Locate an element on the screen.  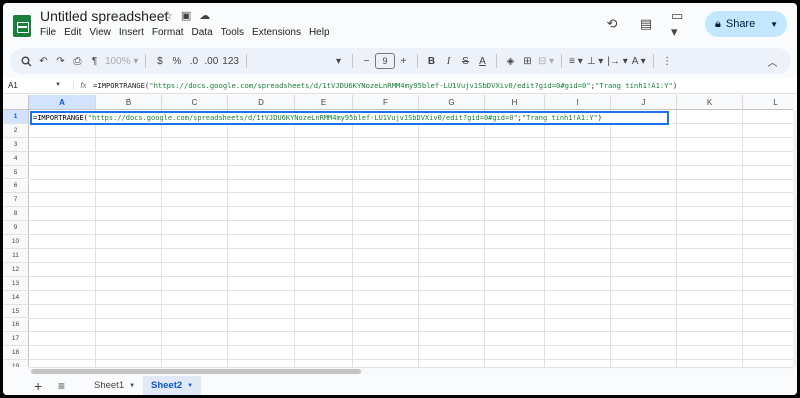
horizontal-scrollbar-thumb is located at coordinates (196, 371).